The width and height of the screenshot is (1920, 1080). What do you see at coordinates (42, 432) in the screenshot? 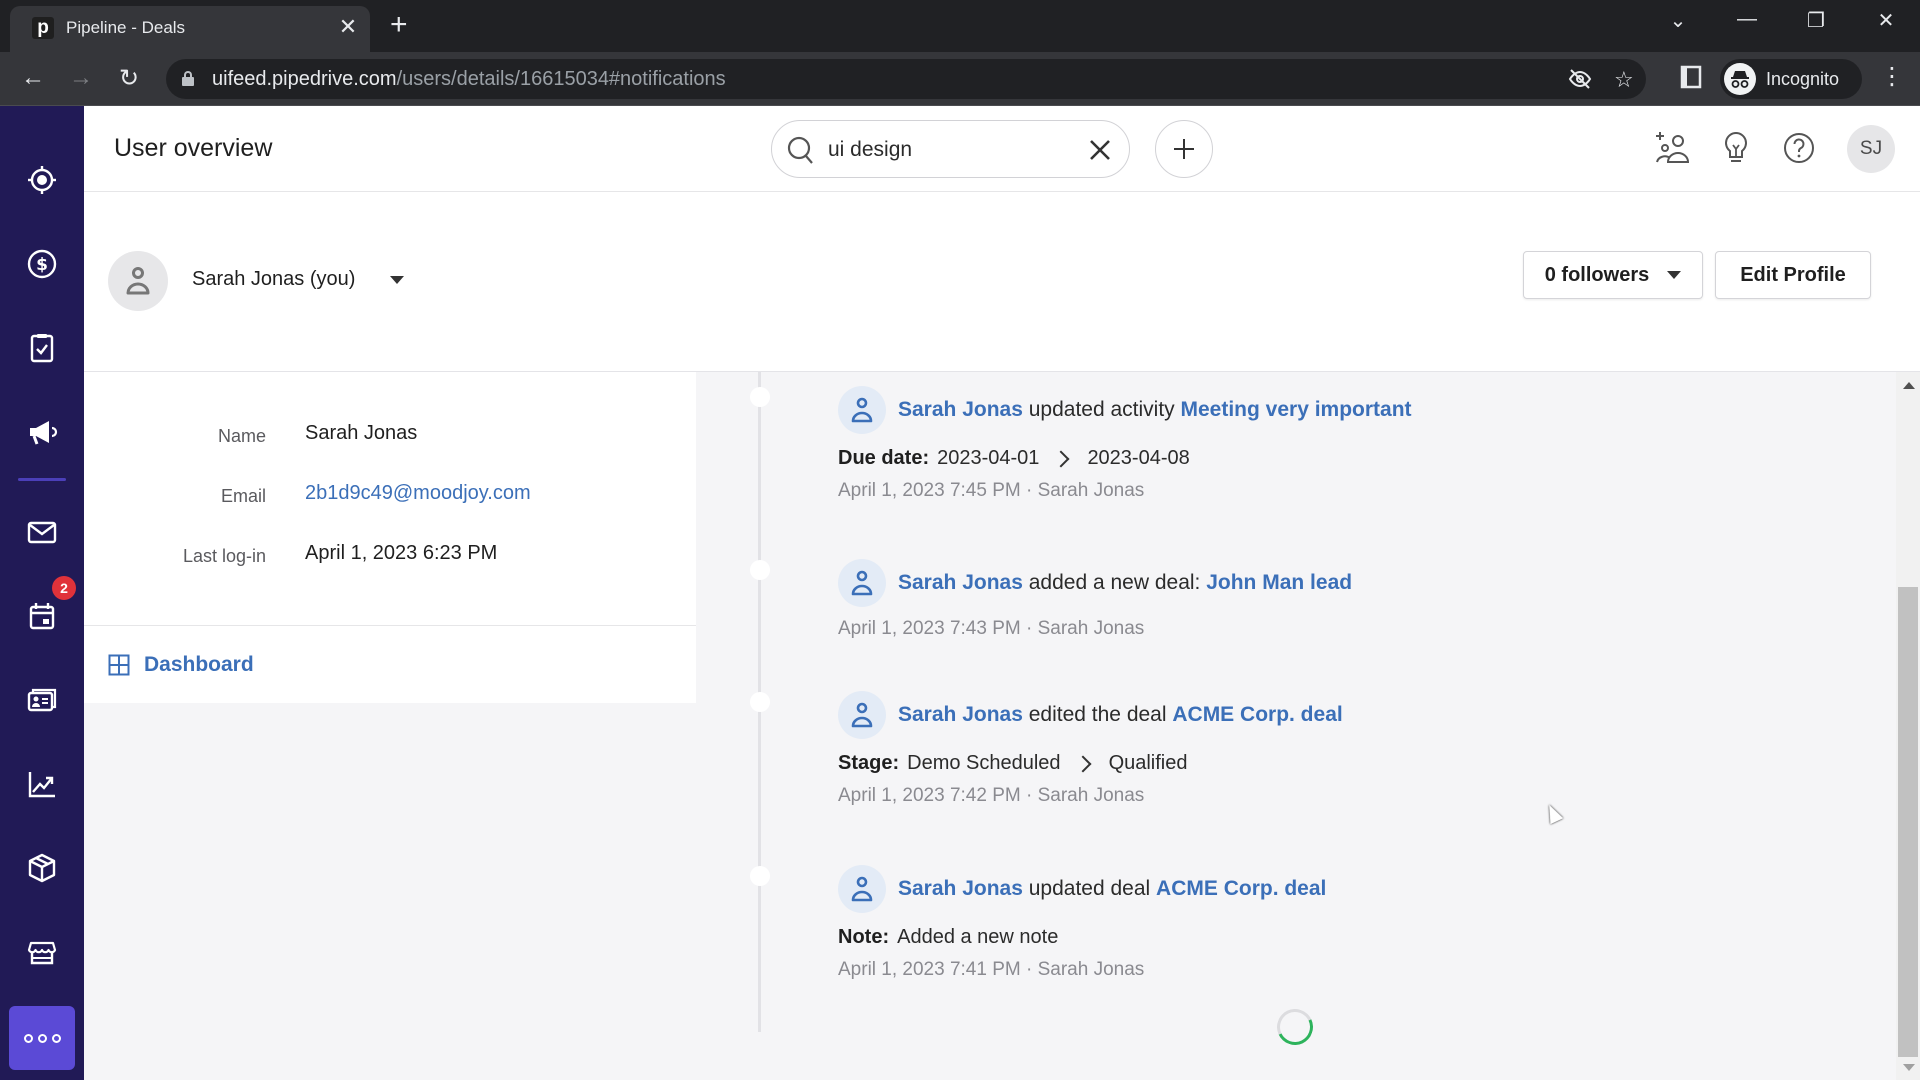
I see `sidebar-item-campaigns` at bounding box center [42, 432].